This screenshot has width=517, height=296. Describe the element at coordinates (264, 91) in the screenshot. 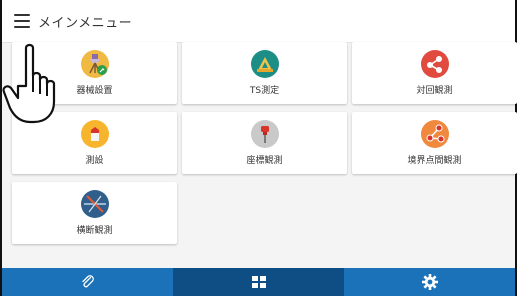

I see `menu-item-label: TS測定` at that location.